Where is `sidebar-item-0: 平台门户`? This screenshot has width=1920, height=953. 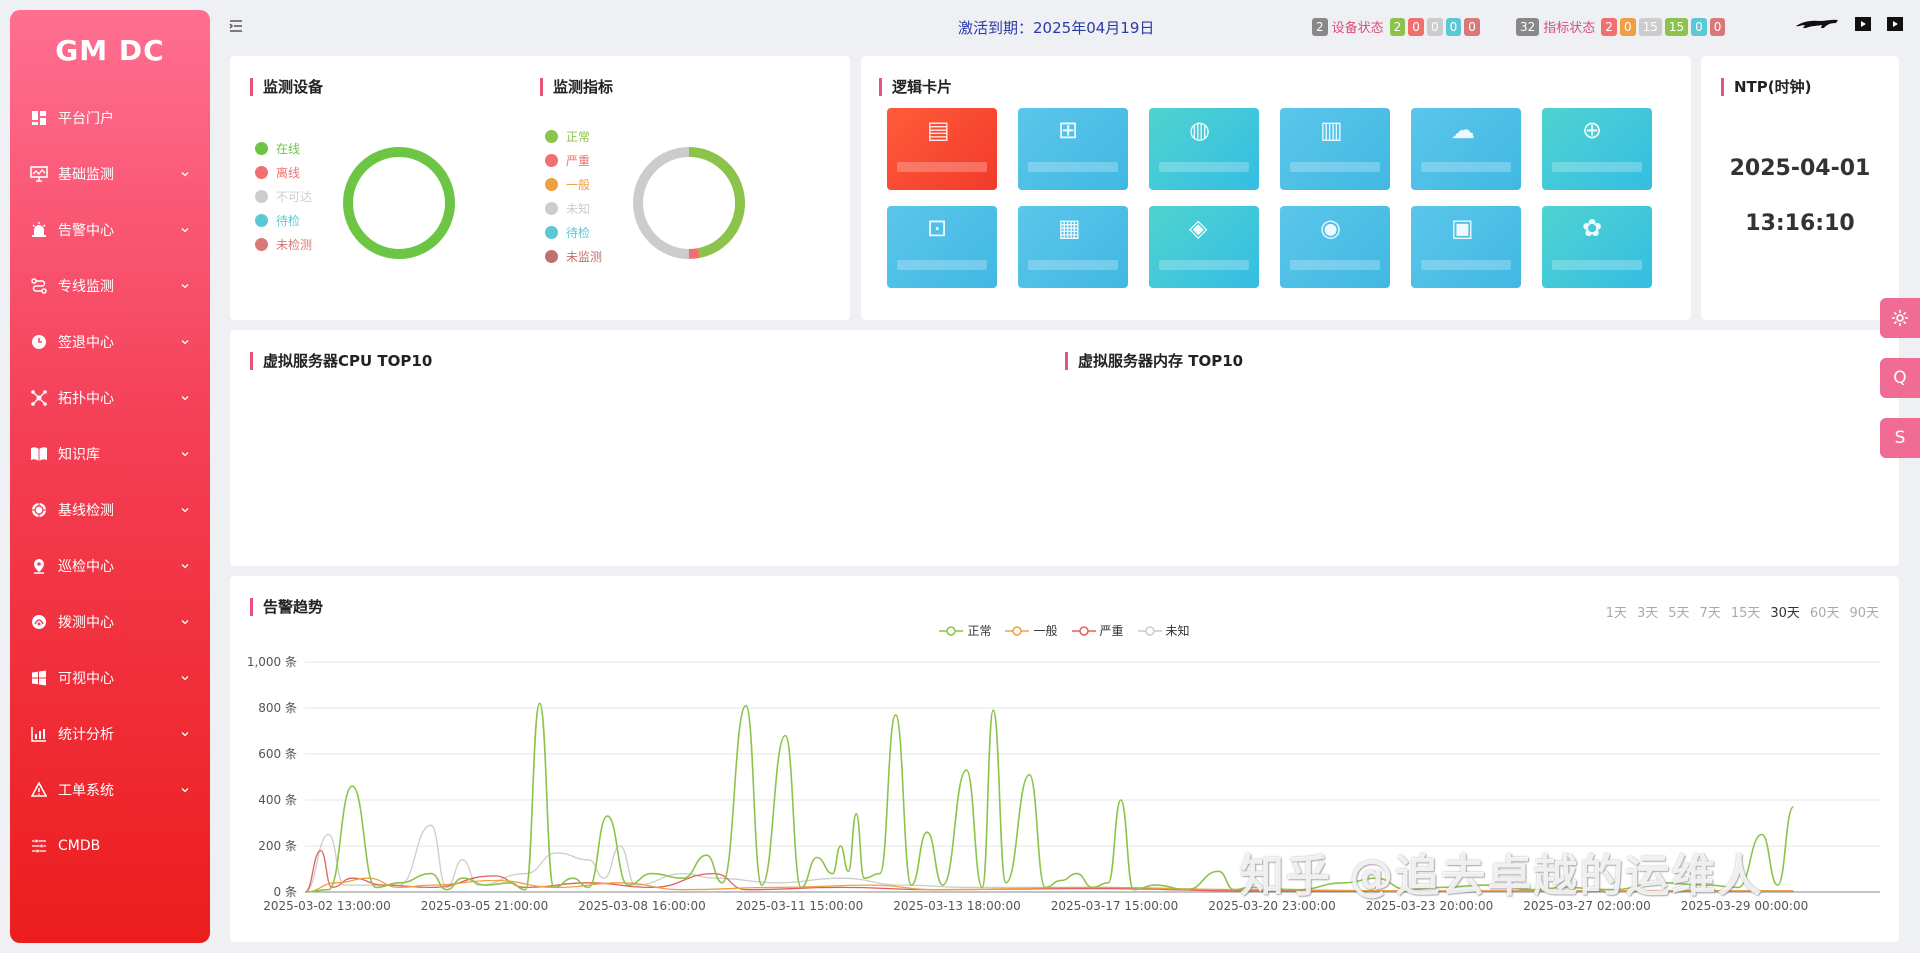
sidebar-item-0: 平台门户 is located at coordinates (110, 118).